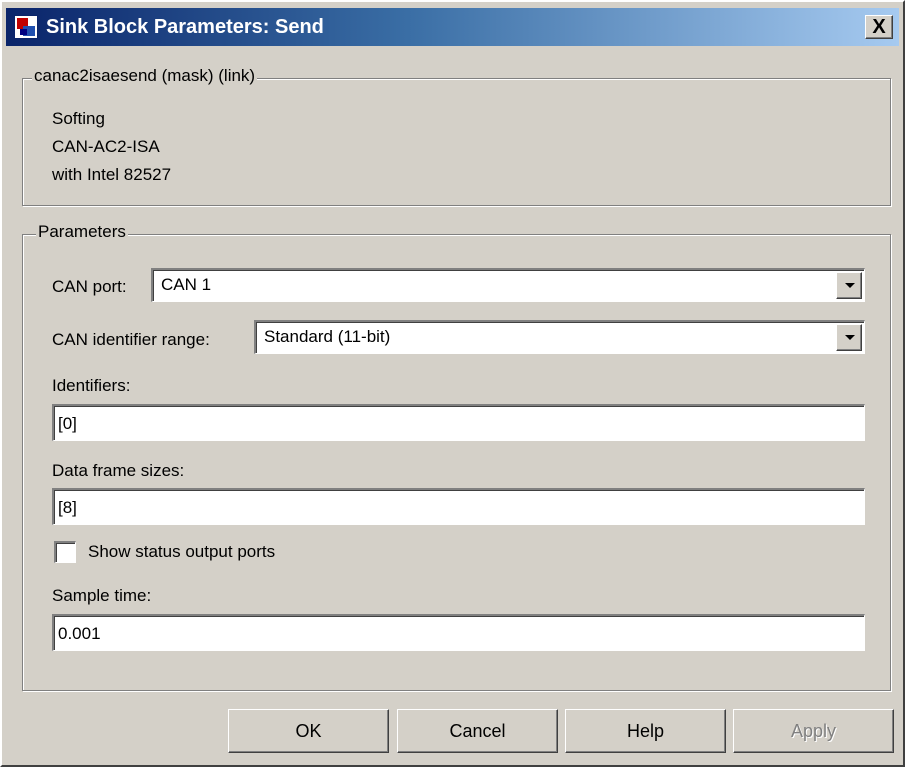 The height and width of the screenshot is (767, 905). I want to click on can-port-value: CAN 1, so click(186, 284).